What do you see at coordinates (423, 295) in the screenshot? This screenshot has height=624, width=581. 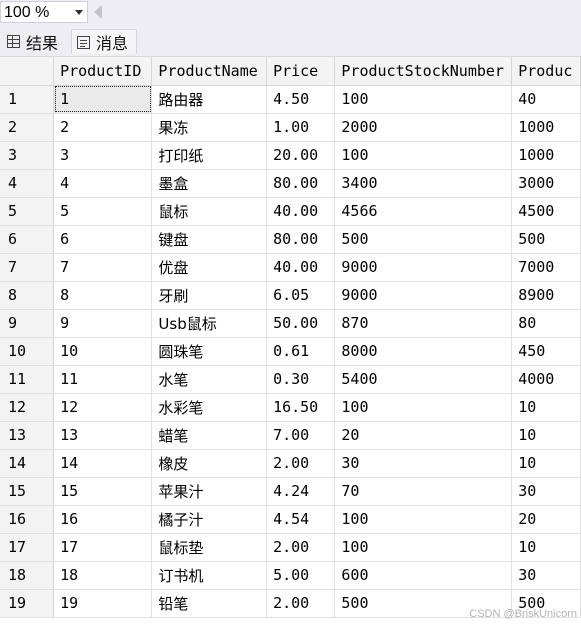 I see `cell-stock: 9000` at bounding box center [423, 295].